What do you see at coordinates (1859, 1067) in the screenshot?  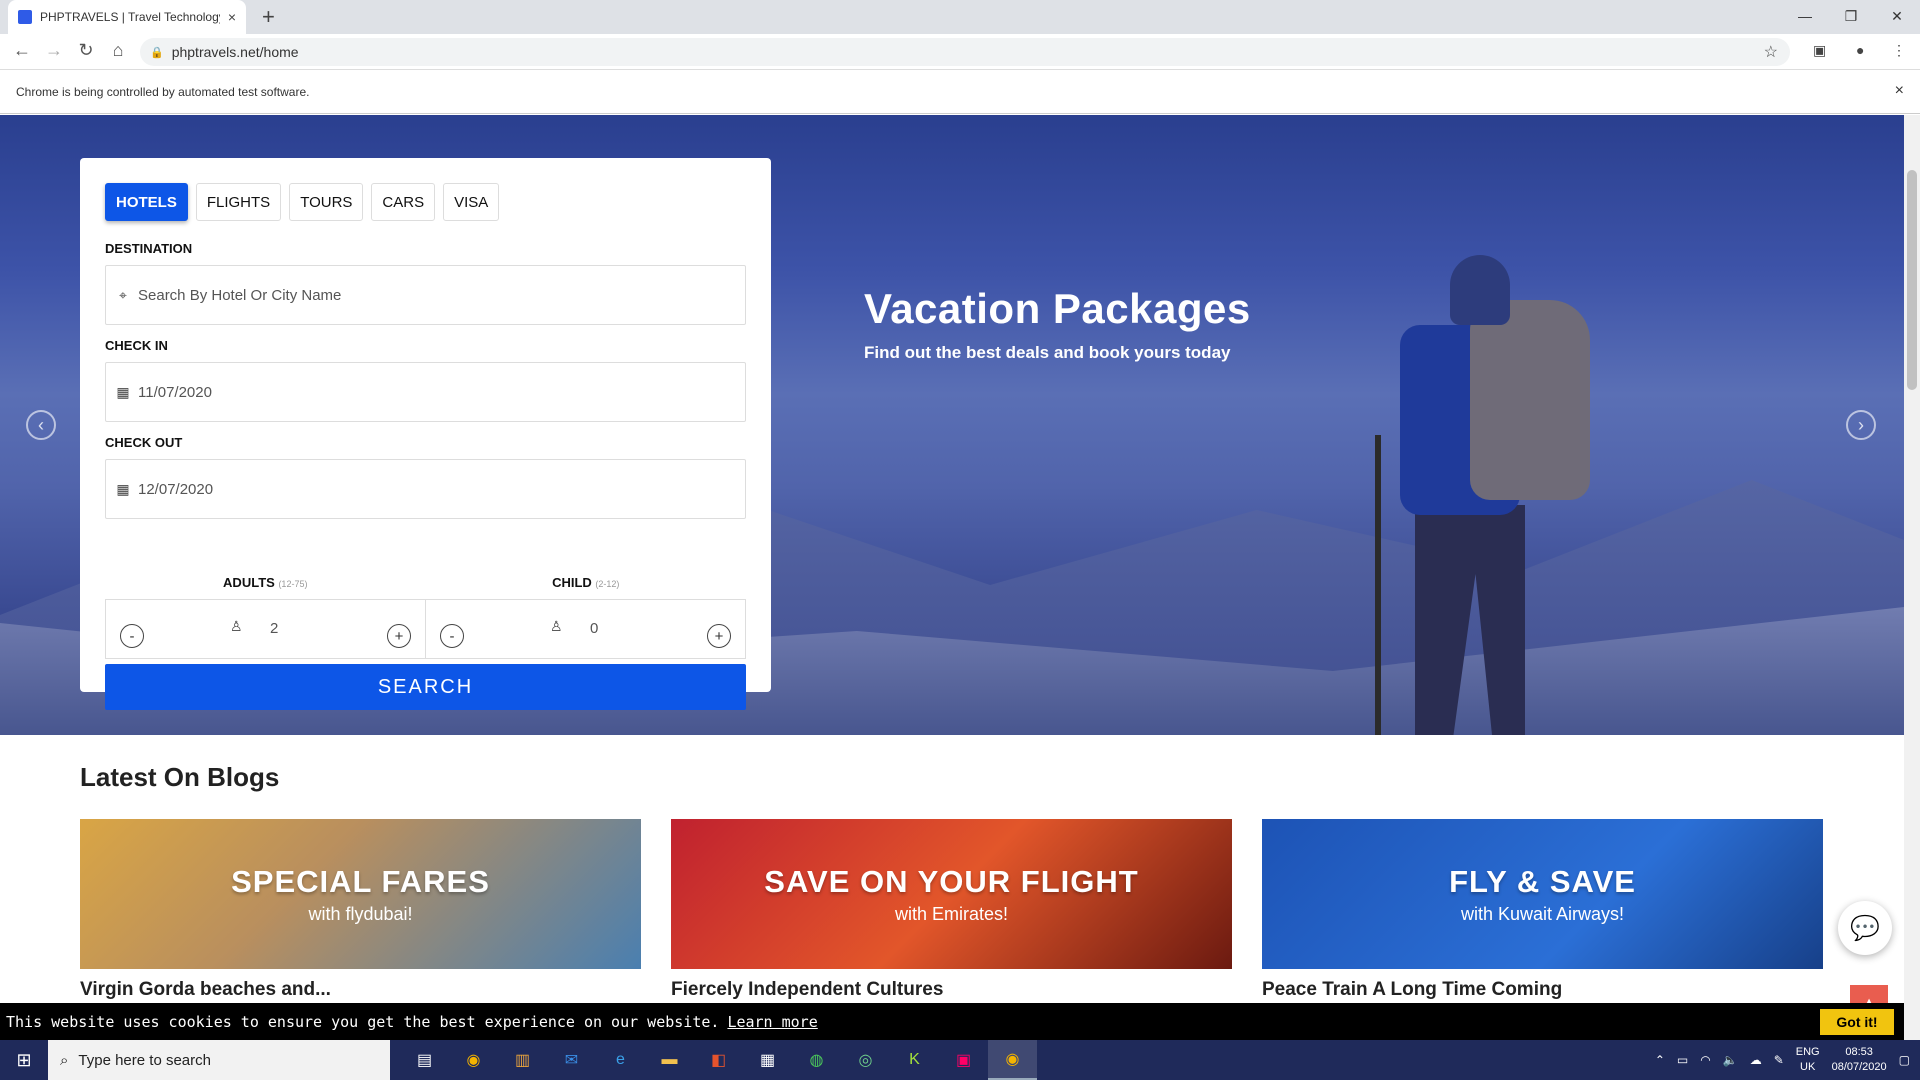 I see `clock-date: 08/07/2020` at bounding box center [1859, 1067].